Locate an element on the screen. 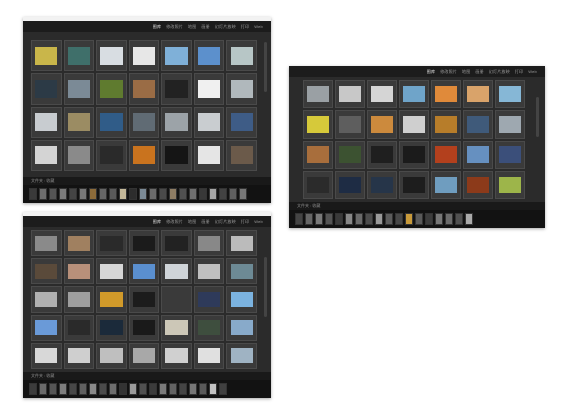 This screenshot has width=566, height=420. tab-print: 打印 is located at coordinates (245, 27).